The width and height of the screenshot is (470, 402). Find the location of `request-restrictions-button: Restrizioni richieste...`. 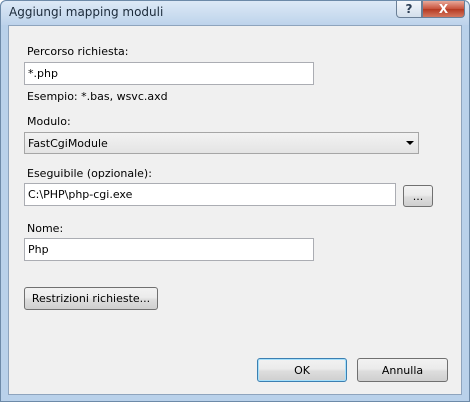

request-restrictions-button: Restrizioni richieste... is located at coordinates (91, 298).